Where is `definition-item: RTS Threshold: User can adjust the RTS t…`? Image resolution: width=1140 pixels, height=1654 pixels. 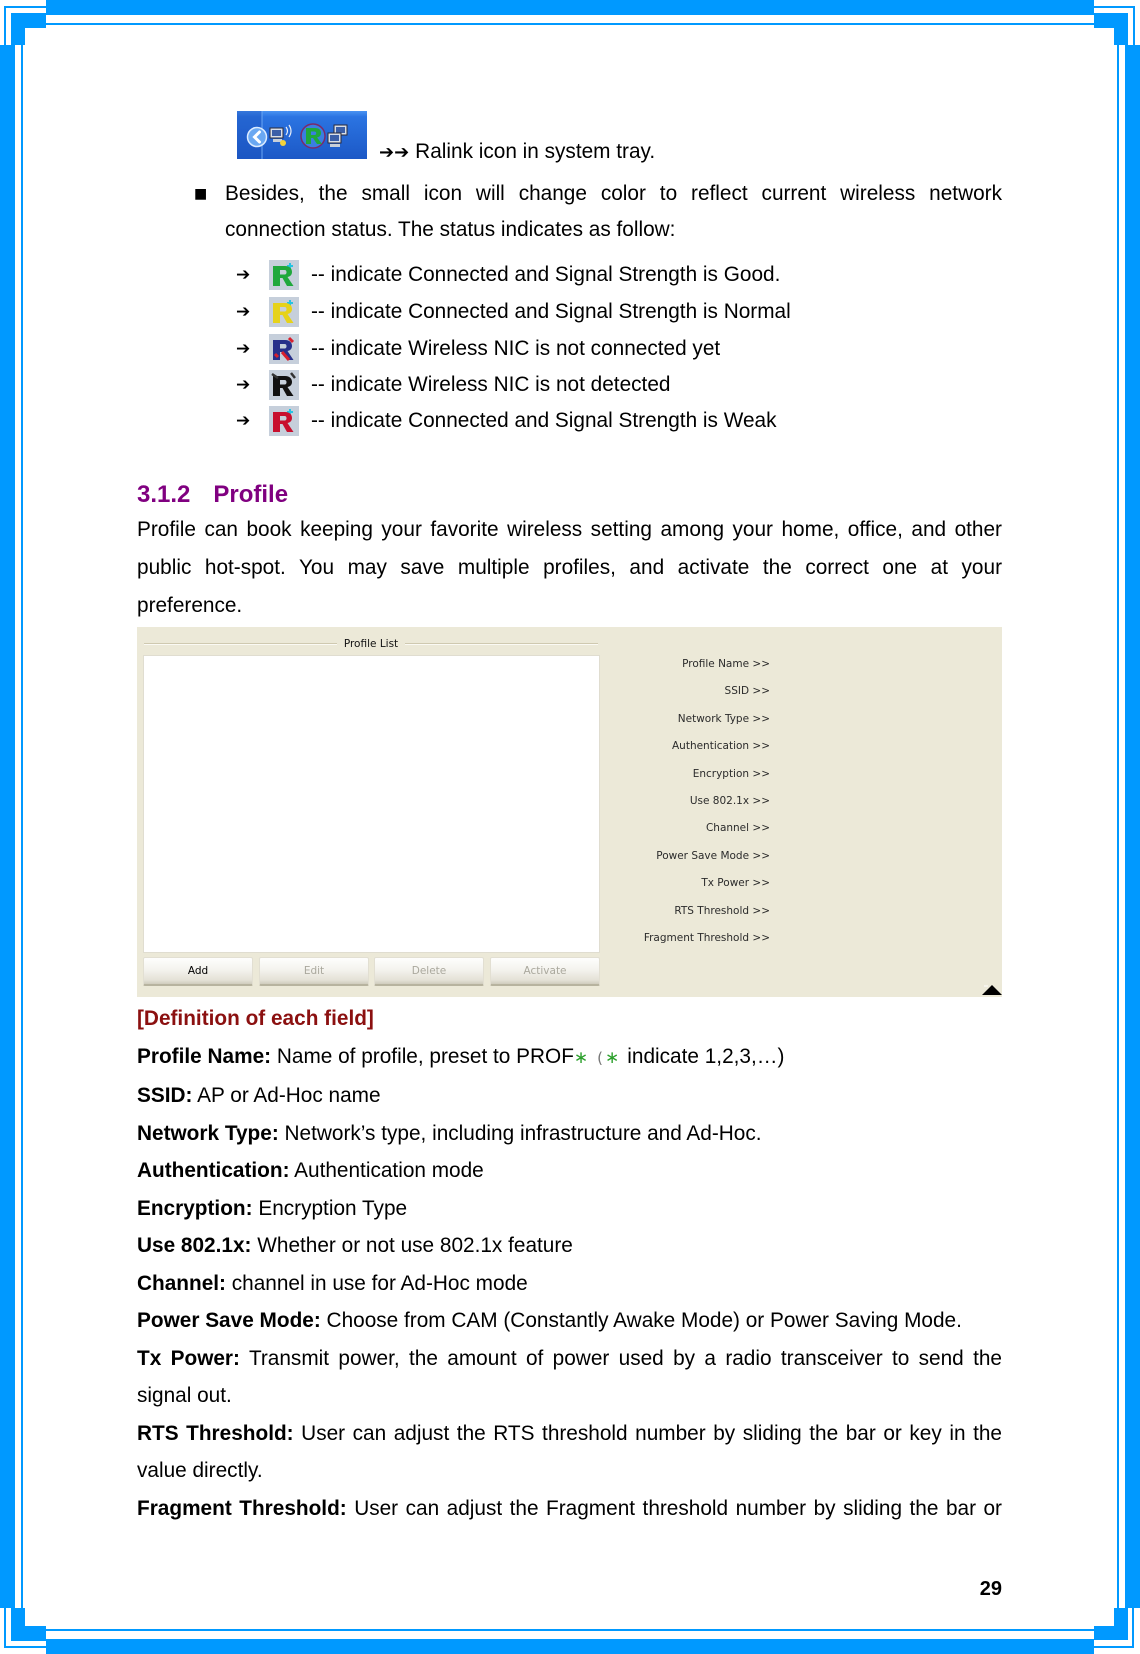 definition-item: RTS Threshold: User can adjust the RTS t… is located at coordinates (569, 1452).